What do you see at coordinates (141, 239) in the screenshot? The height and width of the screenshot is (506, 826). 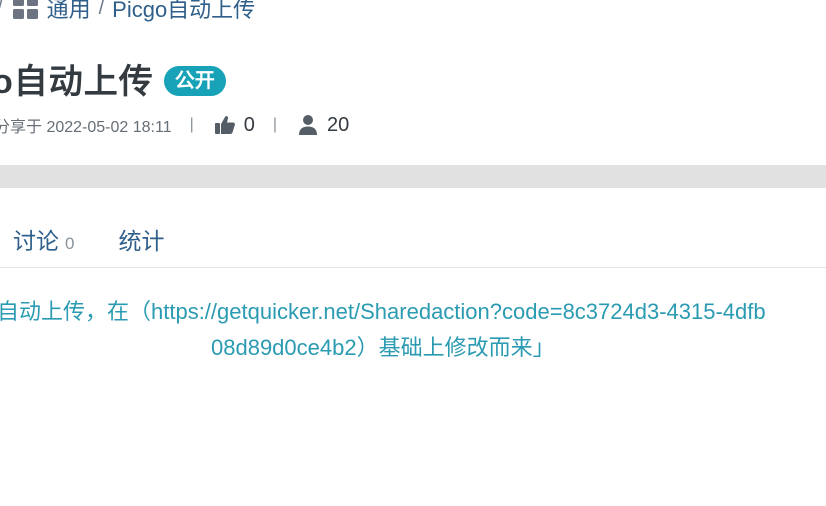 I see `tab-statistics: 统计` at bounding box center [141, 239].